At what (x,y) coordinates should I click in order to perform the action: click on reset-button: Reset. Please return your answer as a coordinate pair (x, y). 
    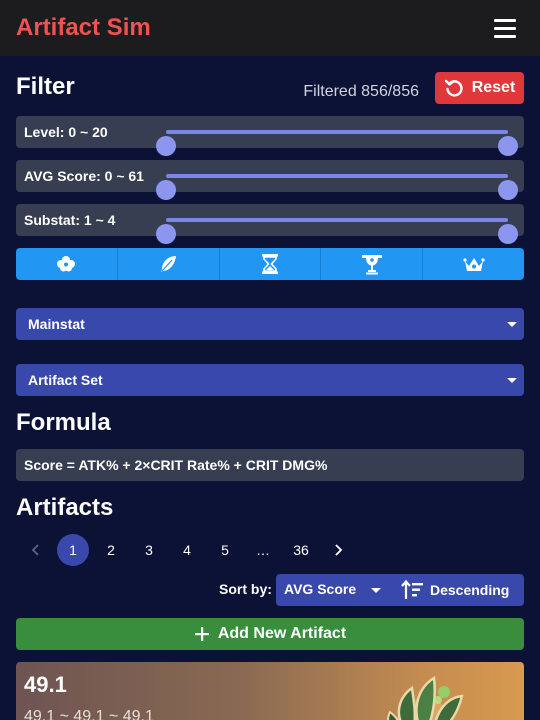
    Looking at the image, I should click on (479, 88).